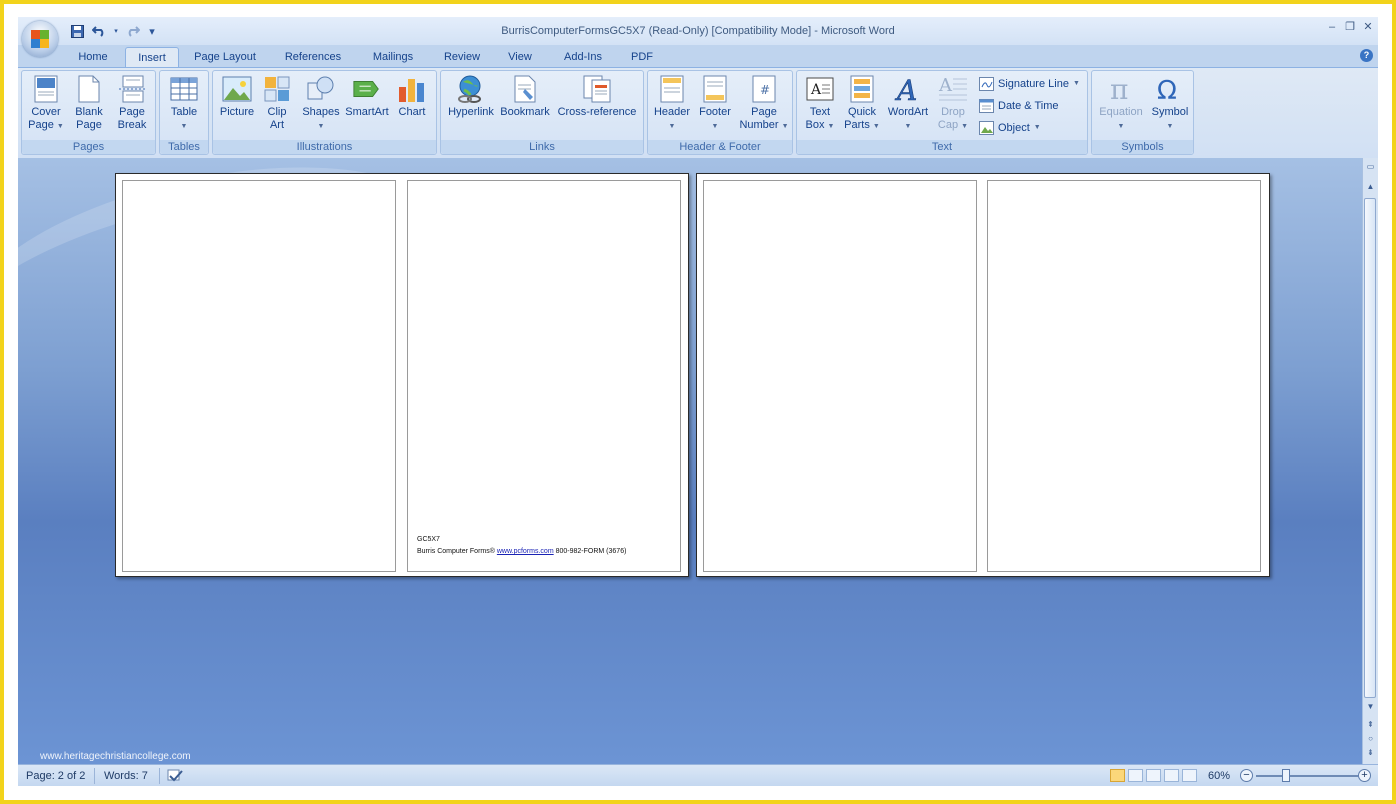 The width and height of the screenshot is (1396, 804). What do you see at coordinates (55, 776) in the screenshot?
I see `page-count: Page: 2 of 2` at bounding box center [55, 776].